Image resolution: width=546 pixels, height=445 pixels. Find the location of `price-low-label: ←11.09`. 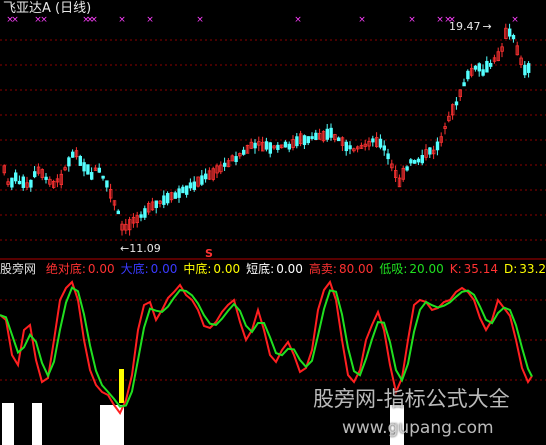

price-low-label: ←11.09 is located at coordinates (140, 248).